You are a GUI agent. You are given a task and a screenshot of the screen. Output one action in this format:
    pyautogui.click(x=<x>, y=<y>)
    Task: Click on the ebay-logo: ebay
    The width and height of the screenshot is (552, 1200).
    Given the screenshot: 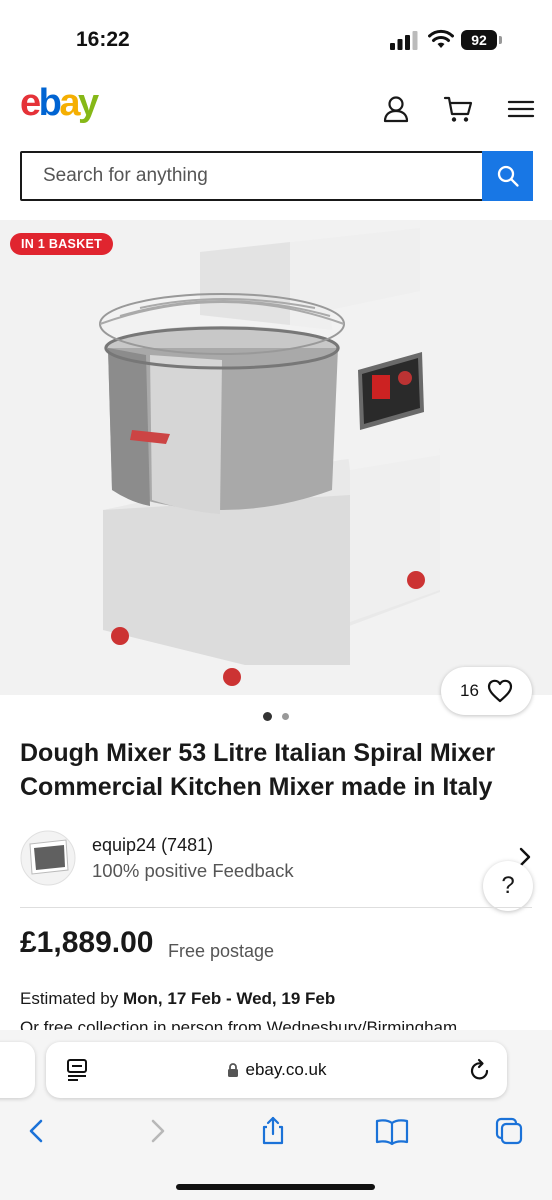 What is the action you would take?
    pyautogui.click(x=59, y=103)
    